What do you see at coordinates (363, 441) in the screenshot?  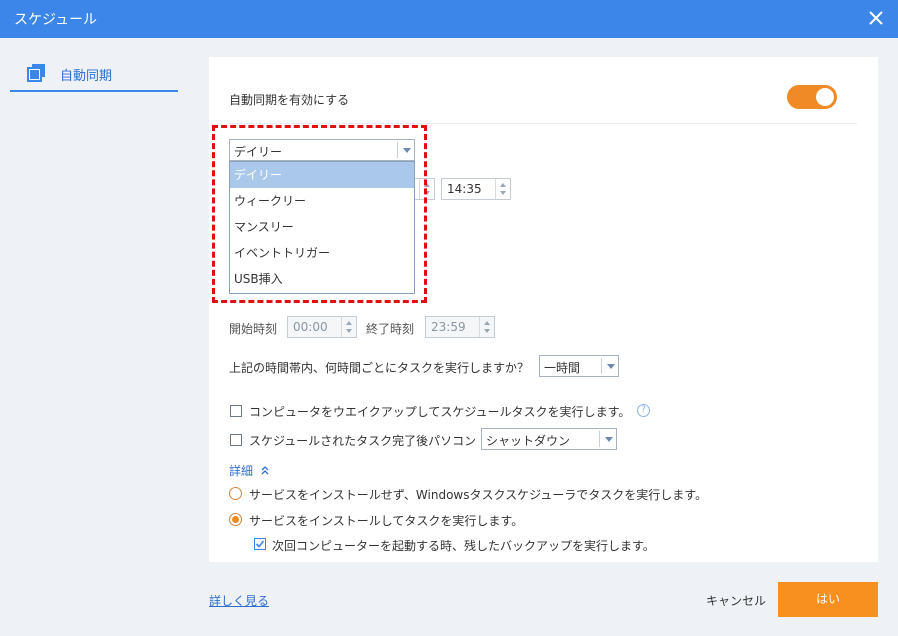 I see `after-task-label: スケジュールされたタスク完了後パソコン` at bounding box center [363, 441].